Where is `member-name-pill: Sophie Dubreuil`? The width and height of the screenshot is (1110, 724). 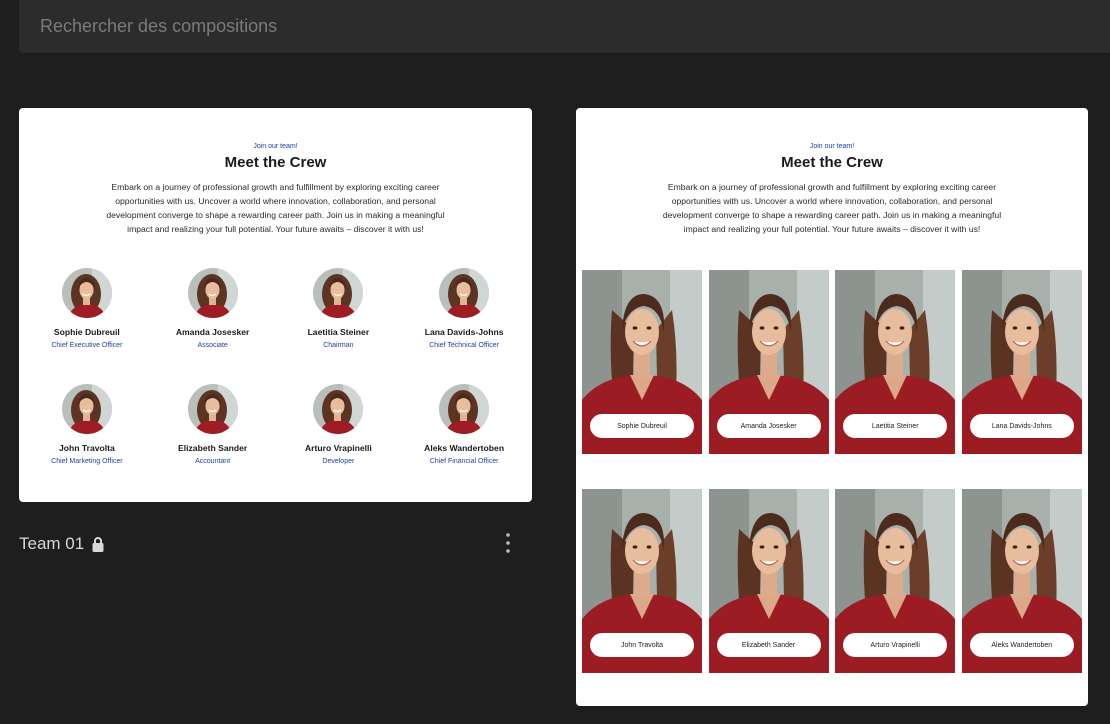 member-name-pill: Sophie Dubreuil is located at coordinates (642, 426).